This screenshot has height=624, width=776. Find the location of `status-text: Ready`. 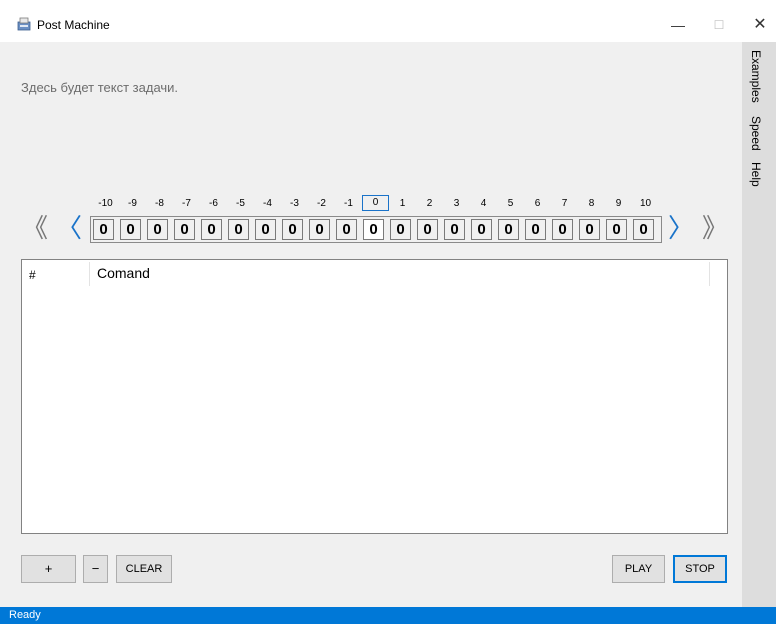

status-text: Ready is located at coordinates (25, 615).